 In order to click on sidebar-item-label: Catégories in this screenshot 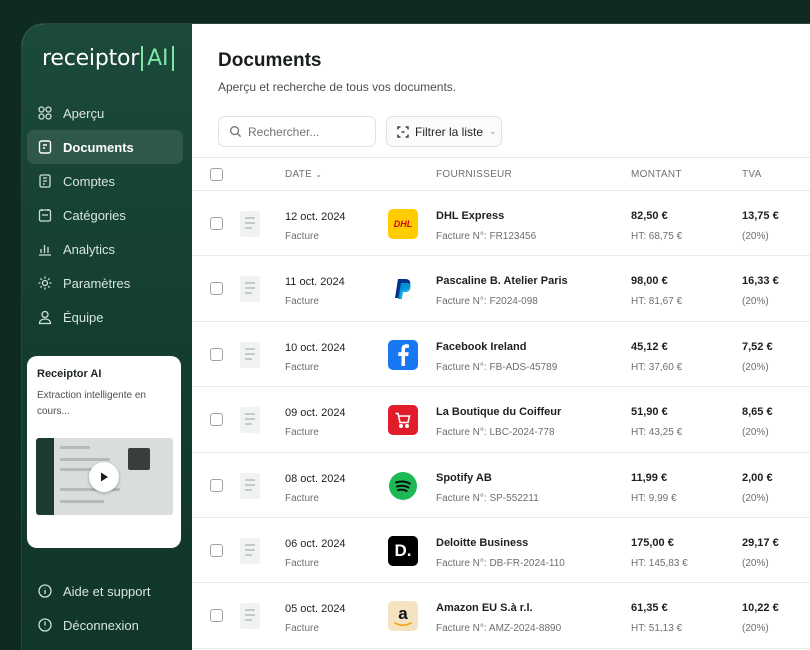, I will do `click(94, 215)`.